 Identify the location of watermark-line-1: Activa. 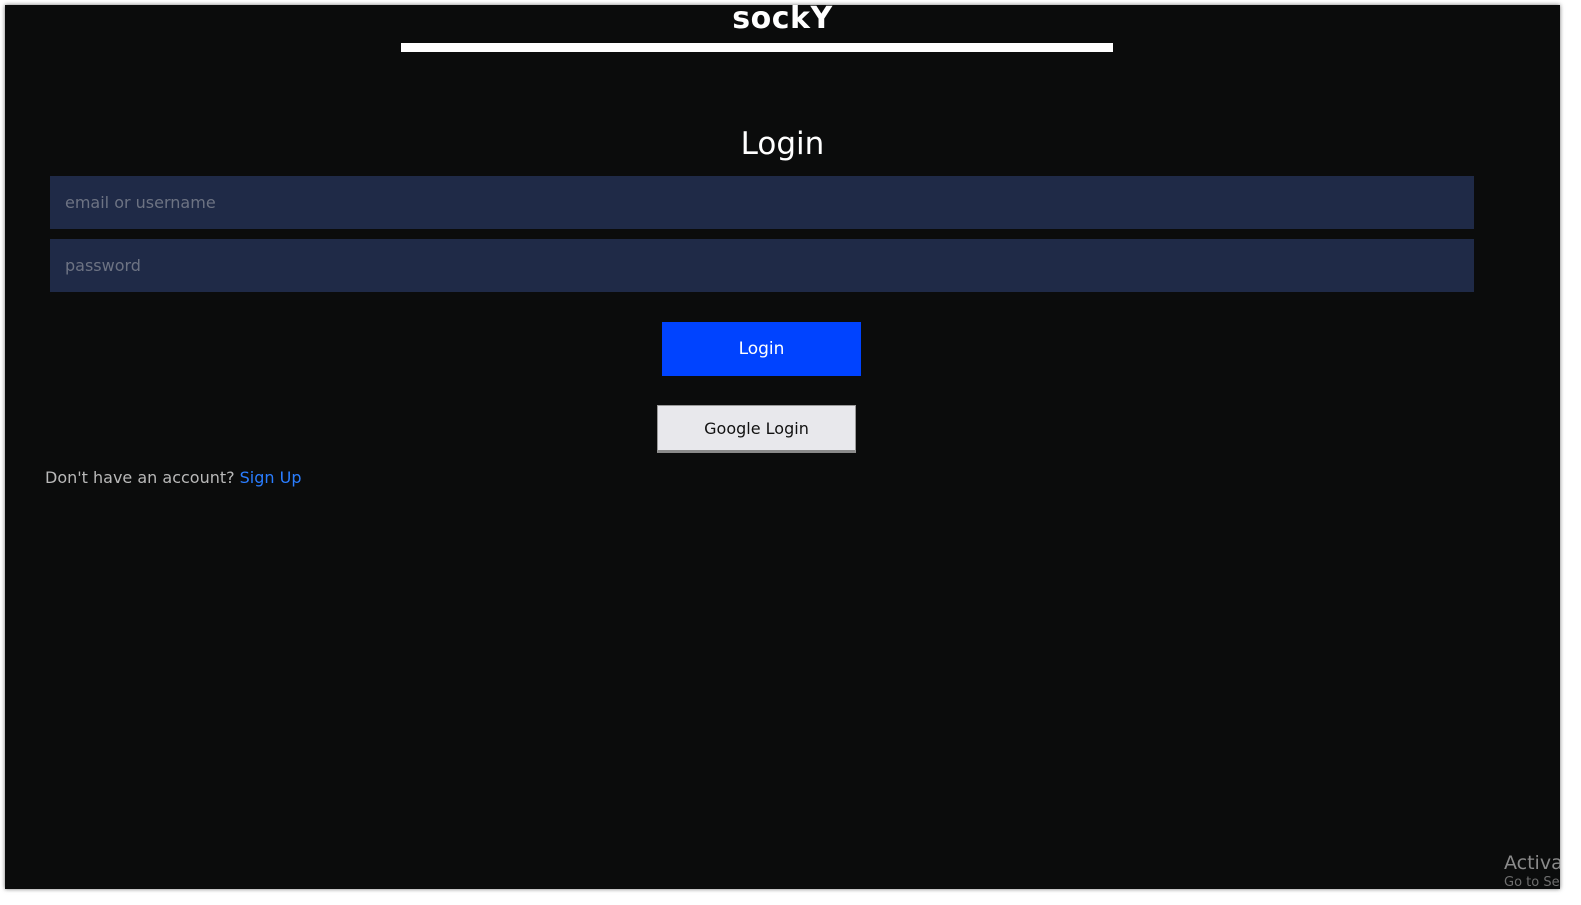
(1532, 863).